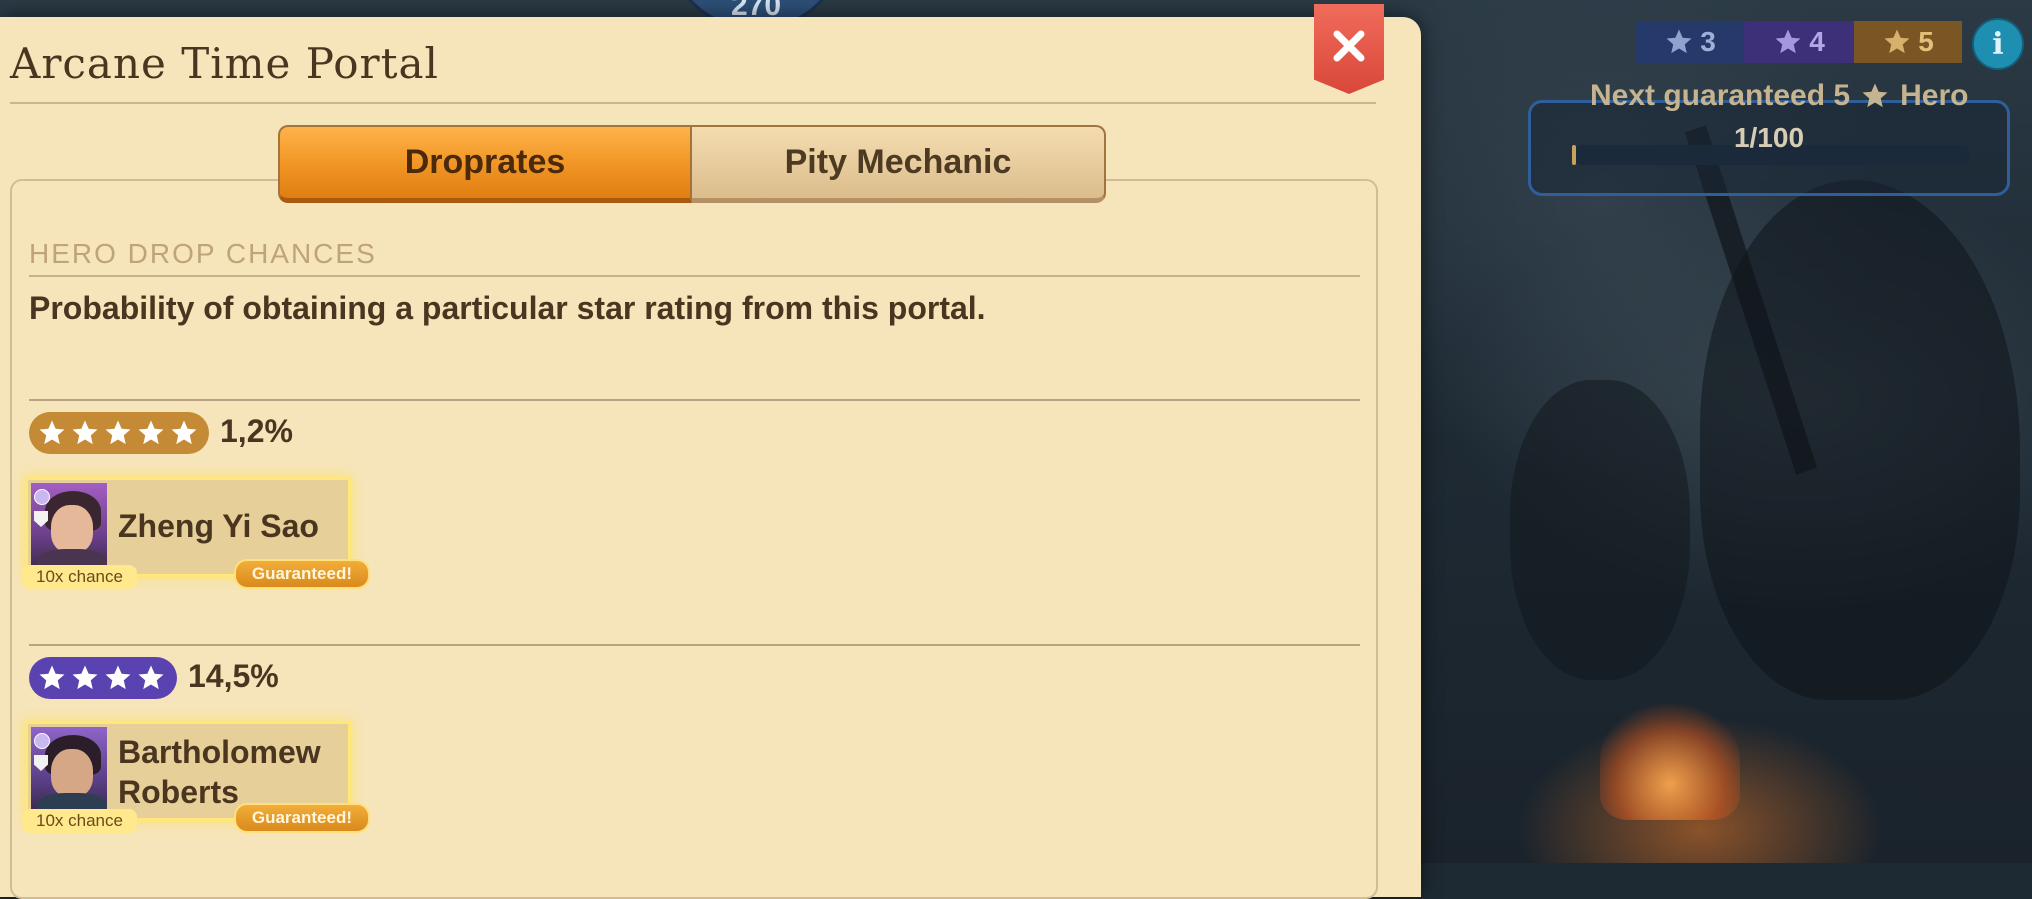 The width and height of the screenshot is (2032, 899). What do you see at coordinates (1769, 137) in the screenshot?
I see `guarantee-progress-text: 1/100` at bounding box center [1769, 137].